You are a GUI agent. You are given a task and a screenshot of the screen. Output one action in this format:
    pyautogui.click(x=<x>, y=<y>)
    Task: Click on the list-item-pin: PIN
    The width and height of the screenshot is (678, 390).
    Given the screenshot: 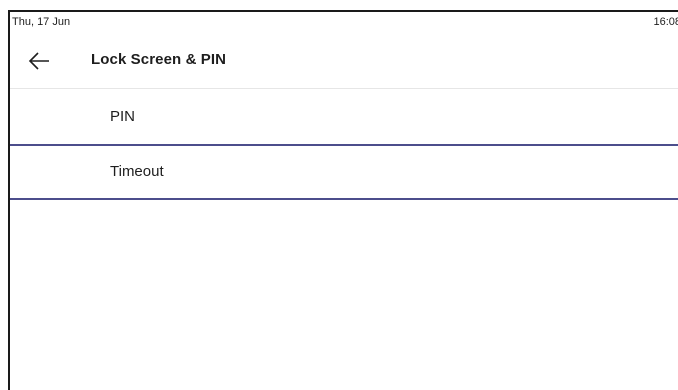 What is the action you would take?
    pyautogui.click(x=344, y=117)
    